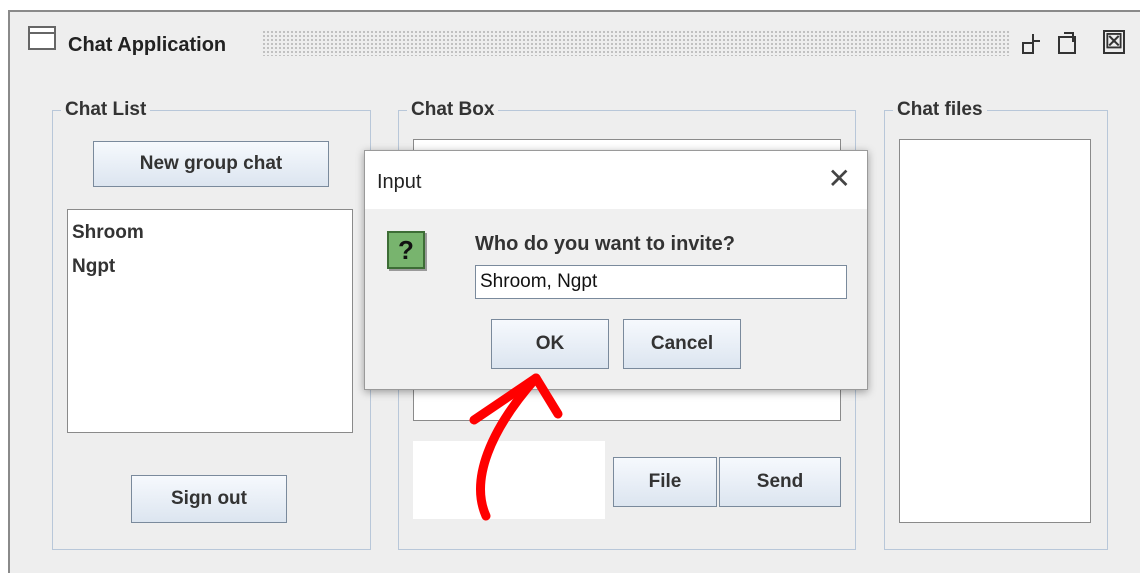  I want to click on chat-list-box: Shroom Ngpt, so click(210, 321).